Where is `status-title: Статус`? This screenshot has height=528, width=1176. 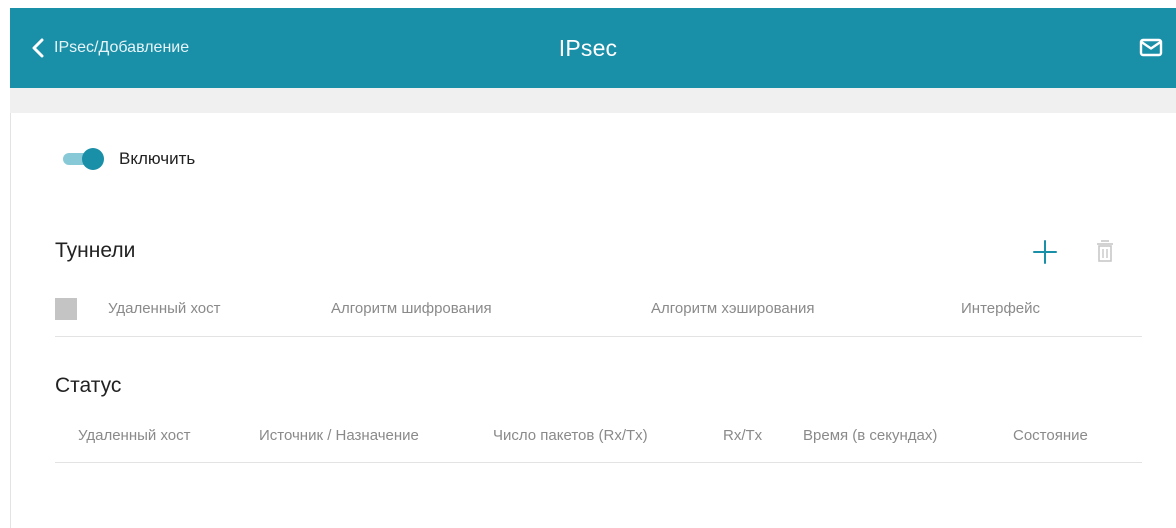 status-title: Статус is located at coordinates (88, 385).